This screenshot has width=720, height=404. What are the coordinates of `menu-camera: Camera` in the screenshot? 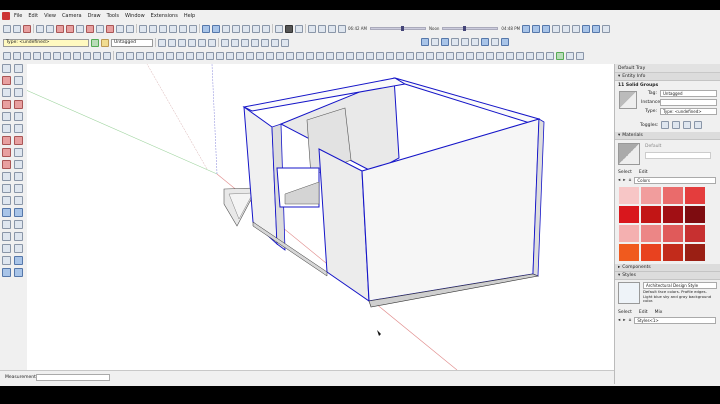 It's located at (72, 16).